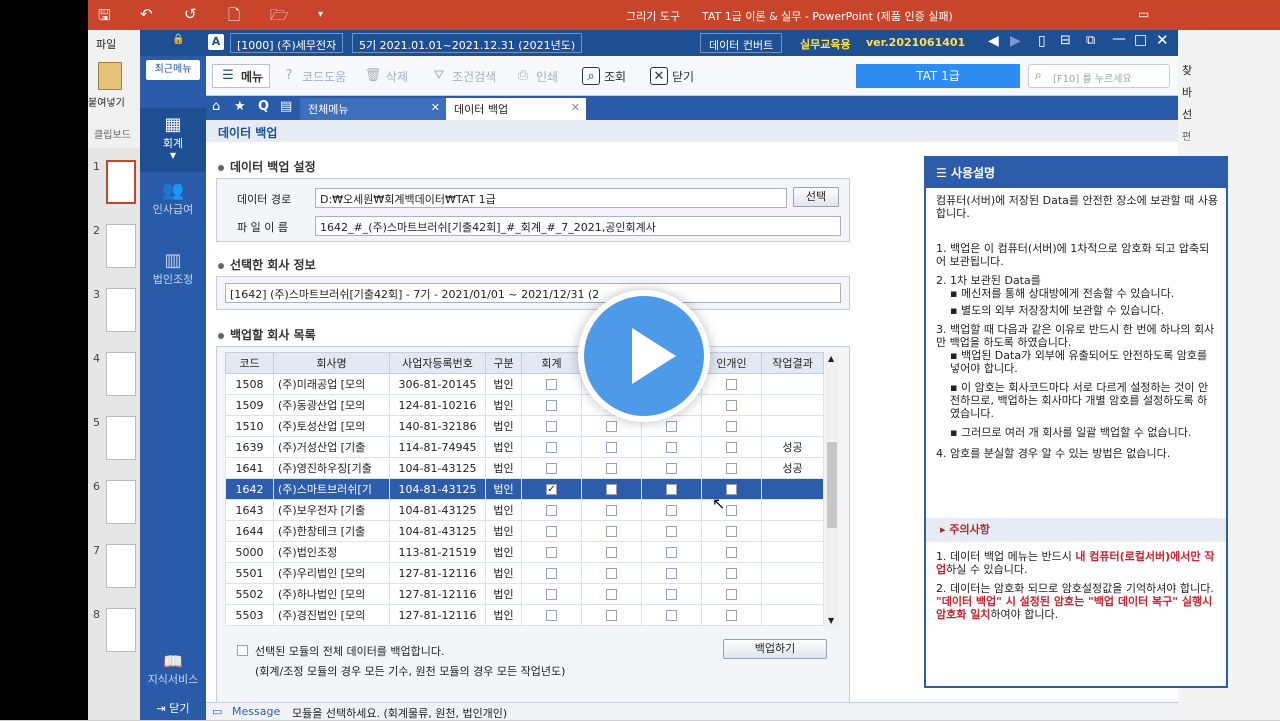 The image size is (1280, 721). Describe the element at coordinates (467, 43) in the screenshot. I see `period-selector: 5기 2021.01.01~2021.12.31 (2021년도)` at that location.